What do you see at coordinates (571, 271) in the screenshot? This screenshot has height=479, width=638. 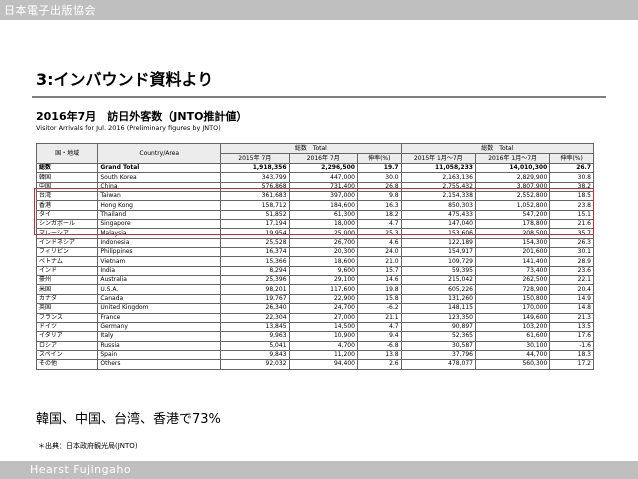 I see `cell-growth-ytd: 23.6` at bounding box center [571, 271].